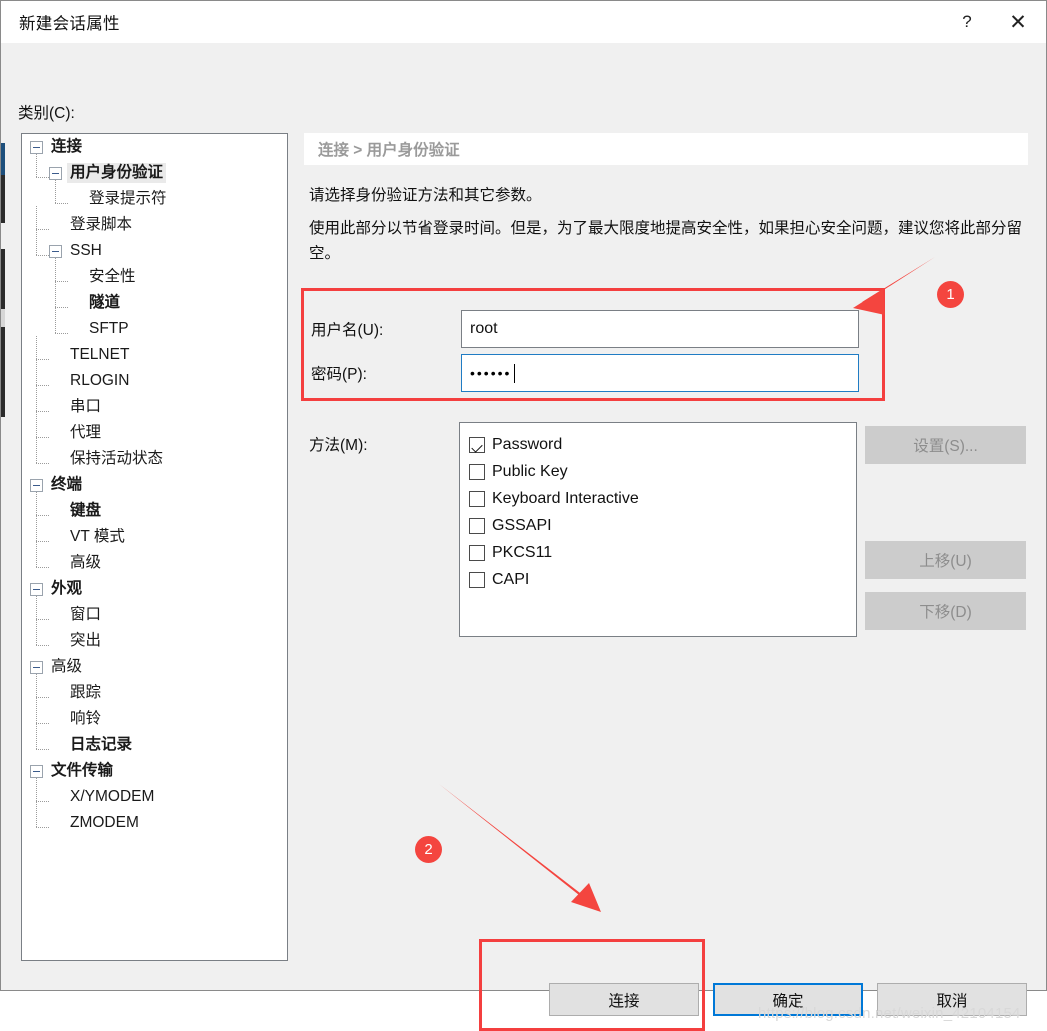 The image size is (1047, 1031). What do you see at coordinates (338, 445) in the screenshot?
I see `method-label: 方法(M):` at bounding box center [338, 445].